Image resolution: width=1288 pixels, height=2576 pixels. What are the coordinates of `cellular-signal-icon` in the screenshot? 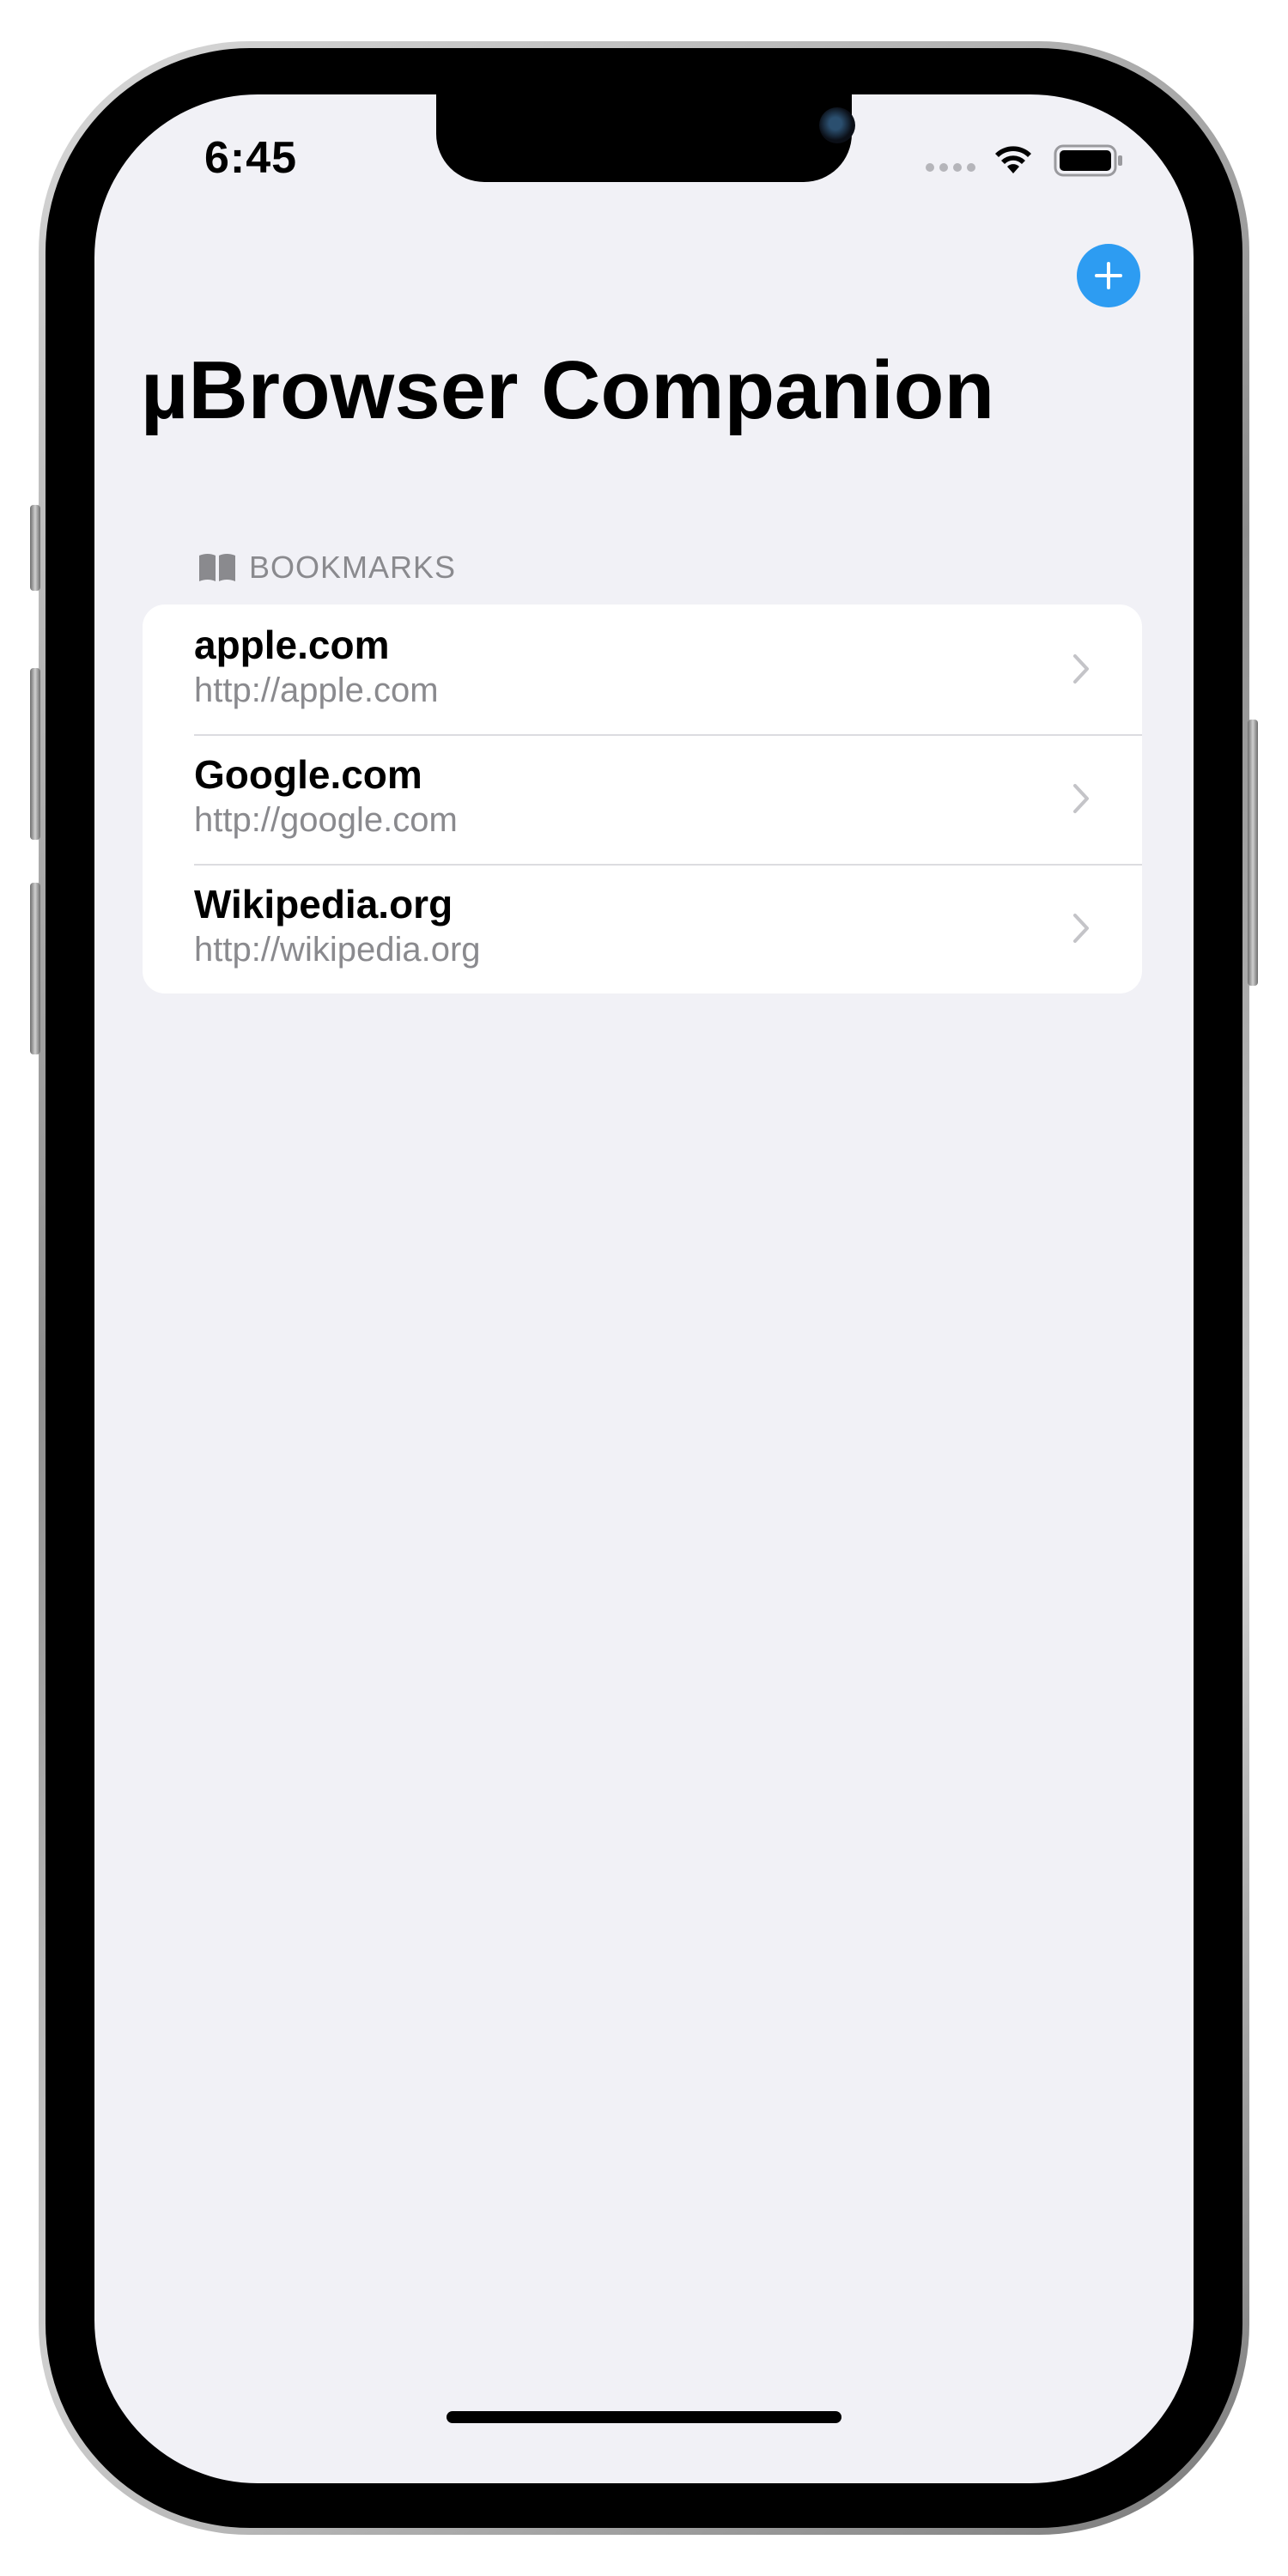 It's located at (951, 167).